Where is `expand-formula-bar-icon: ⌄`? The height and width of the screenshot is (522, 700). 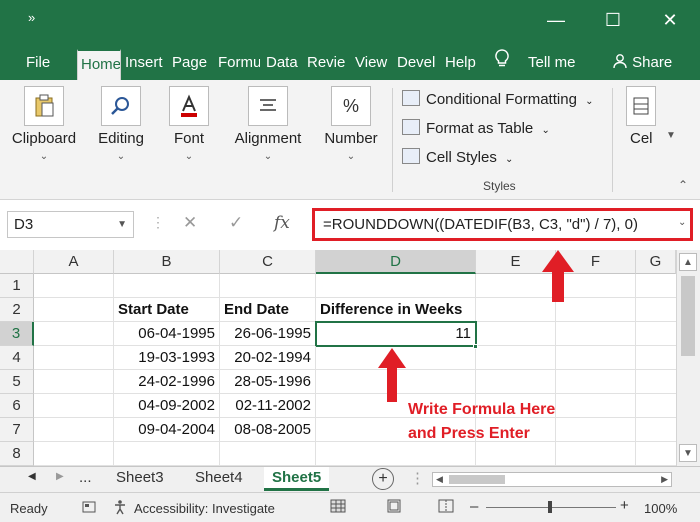 expand-formula-bar-icon: ⌄ is located at coordinates (682, 222).